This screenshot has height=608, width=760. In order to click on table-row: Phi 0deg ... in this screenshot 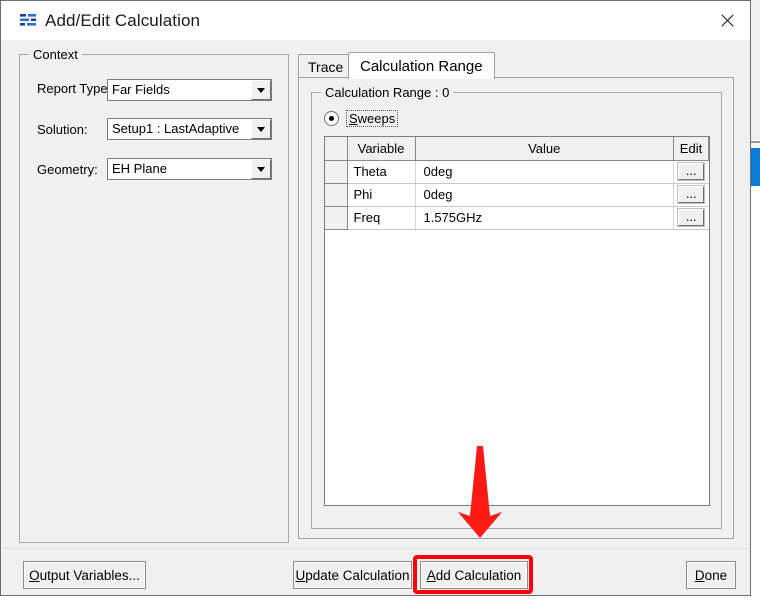, I will do `click(517, 195)`.